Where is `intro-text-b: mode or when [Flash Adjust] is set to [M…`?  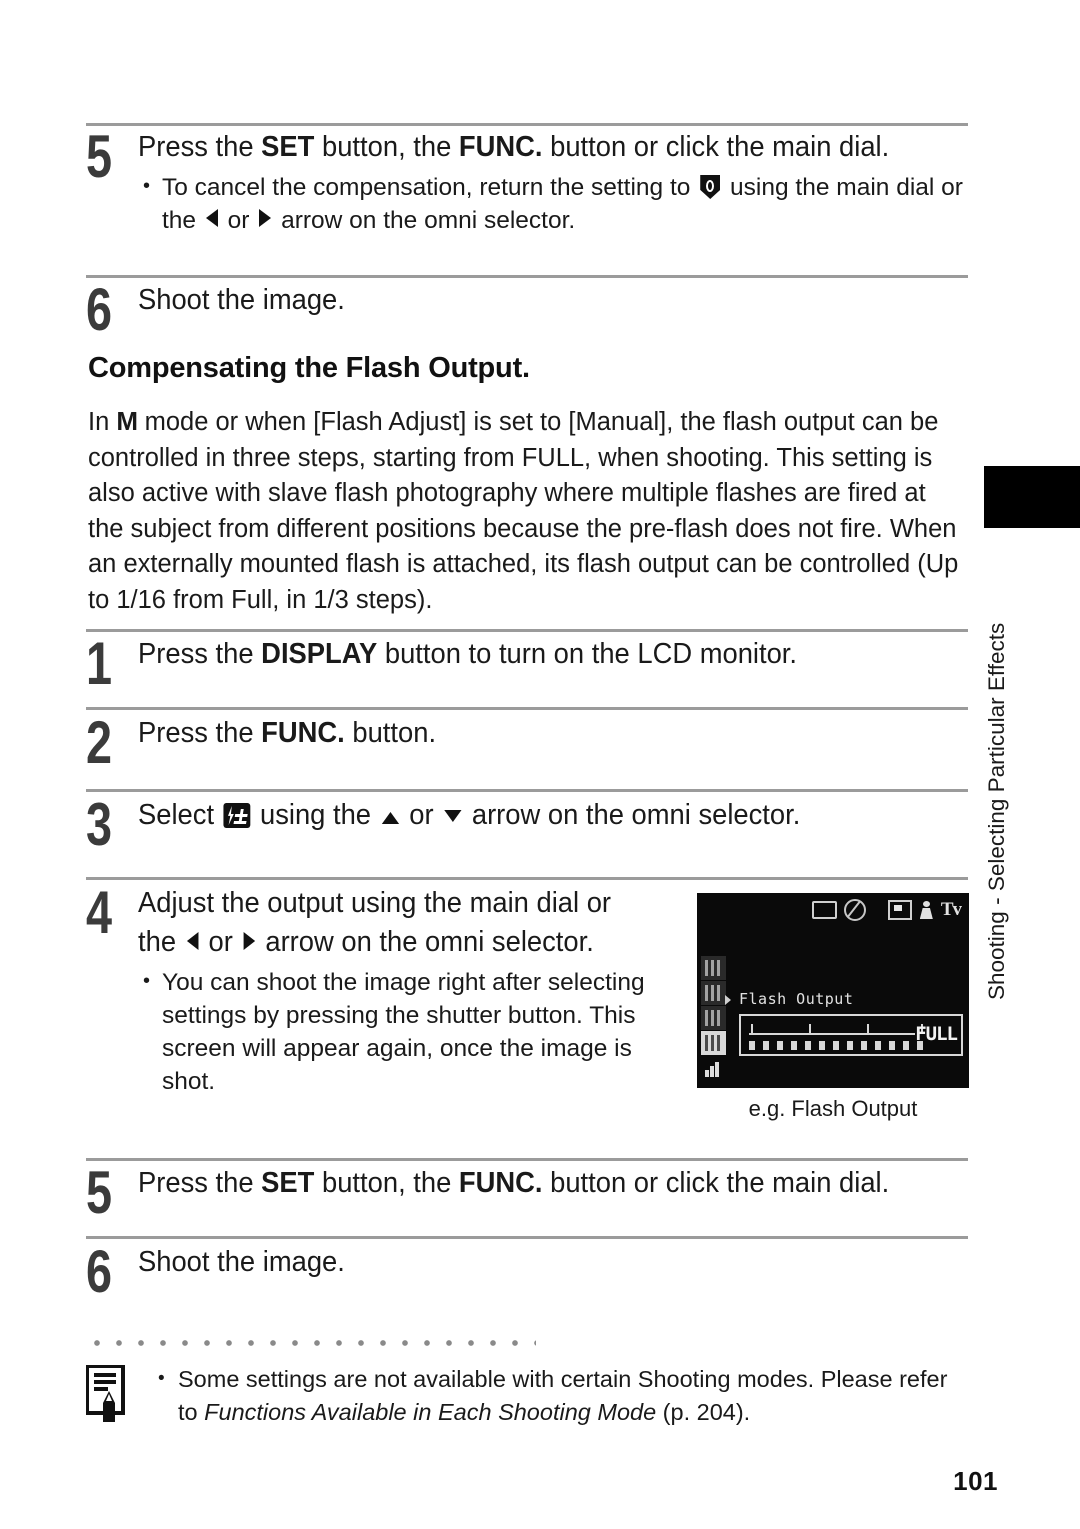
intro-text-b: mode or when [Flash Adjust] is set to [M… is located at coordinates (523, 511).